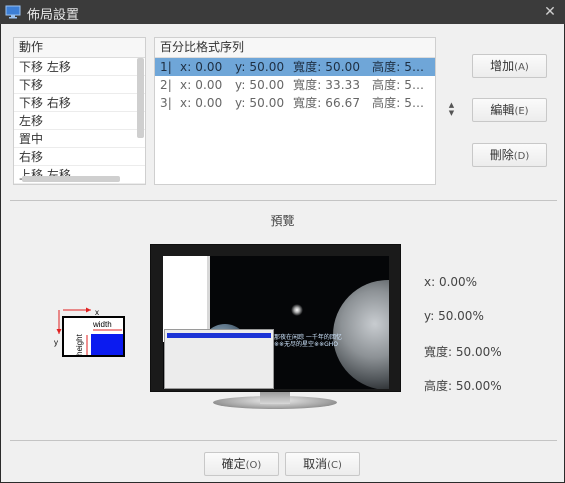 This screenshot has width=565, height=483. Describe the element at coordinates (327, 103) in the screenshot. I see `row-width: 寬度: 66.67` at that location.